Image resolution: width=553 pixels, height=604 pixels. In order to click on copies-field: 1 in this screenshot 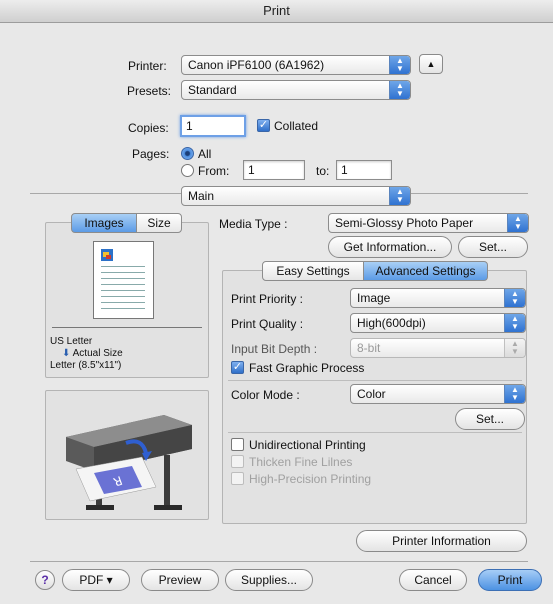, I will do `click(213, 126)`.